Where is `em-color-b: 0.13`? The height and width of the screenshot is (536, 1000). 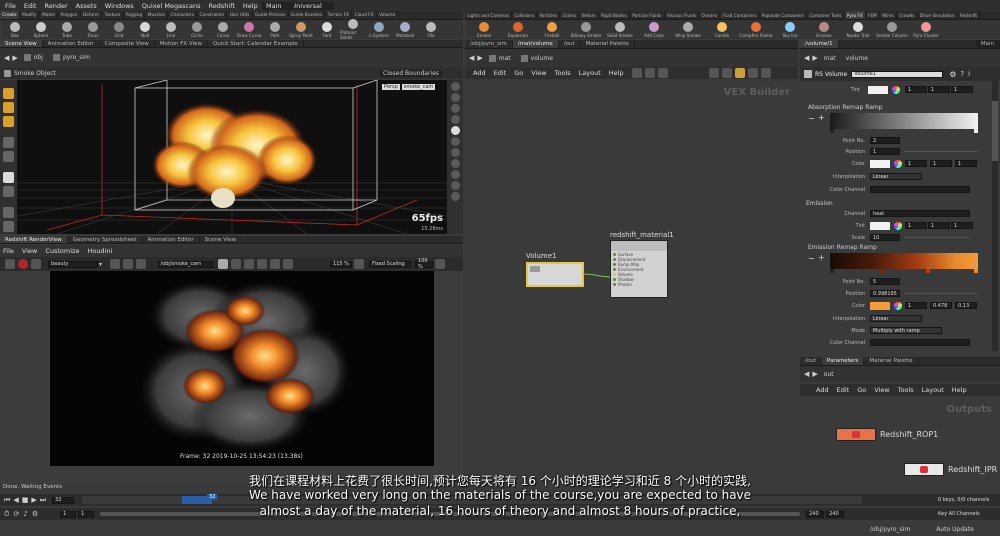
em-color-b: 0.13 is located at coordinates (966, 305).